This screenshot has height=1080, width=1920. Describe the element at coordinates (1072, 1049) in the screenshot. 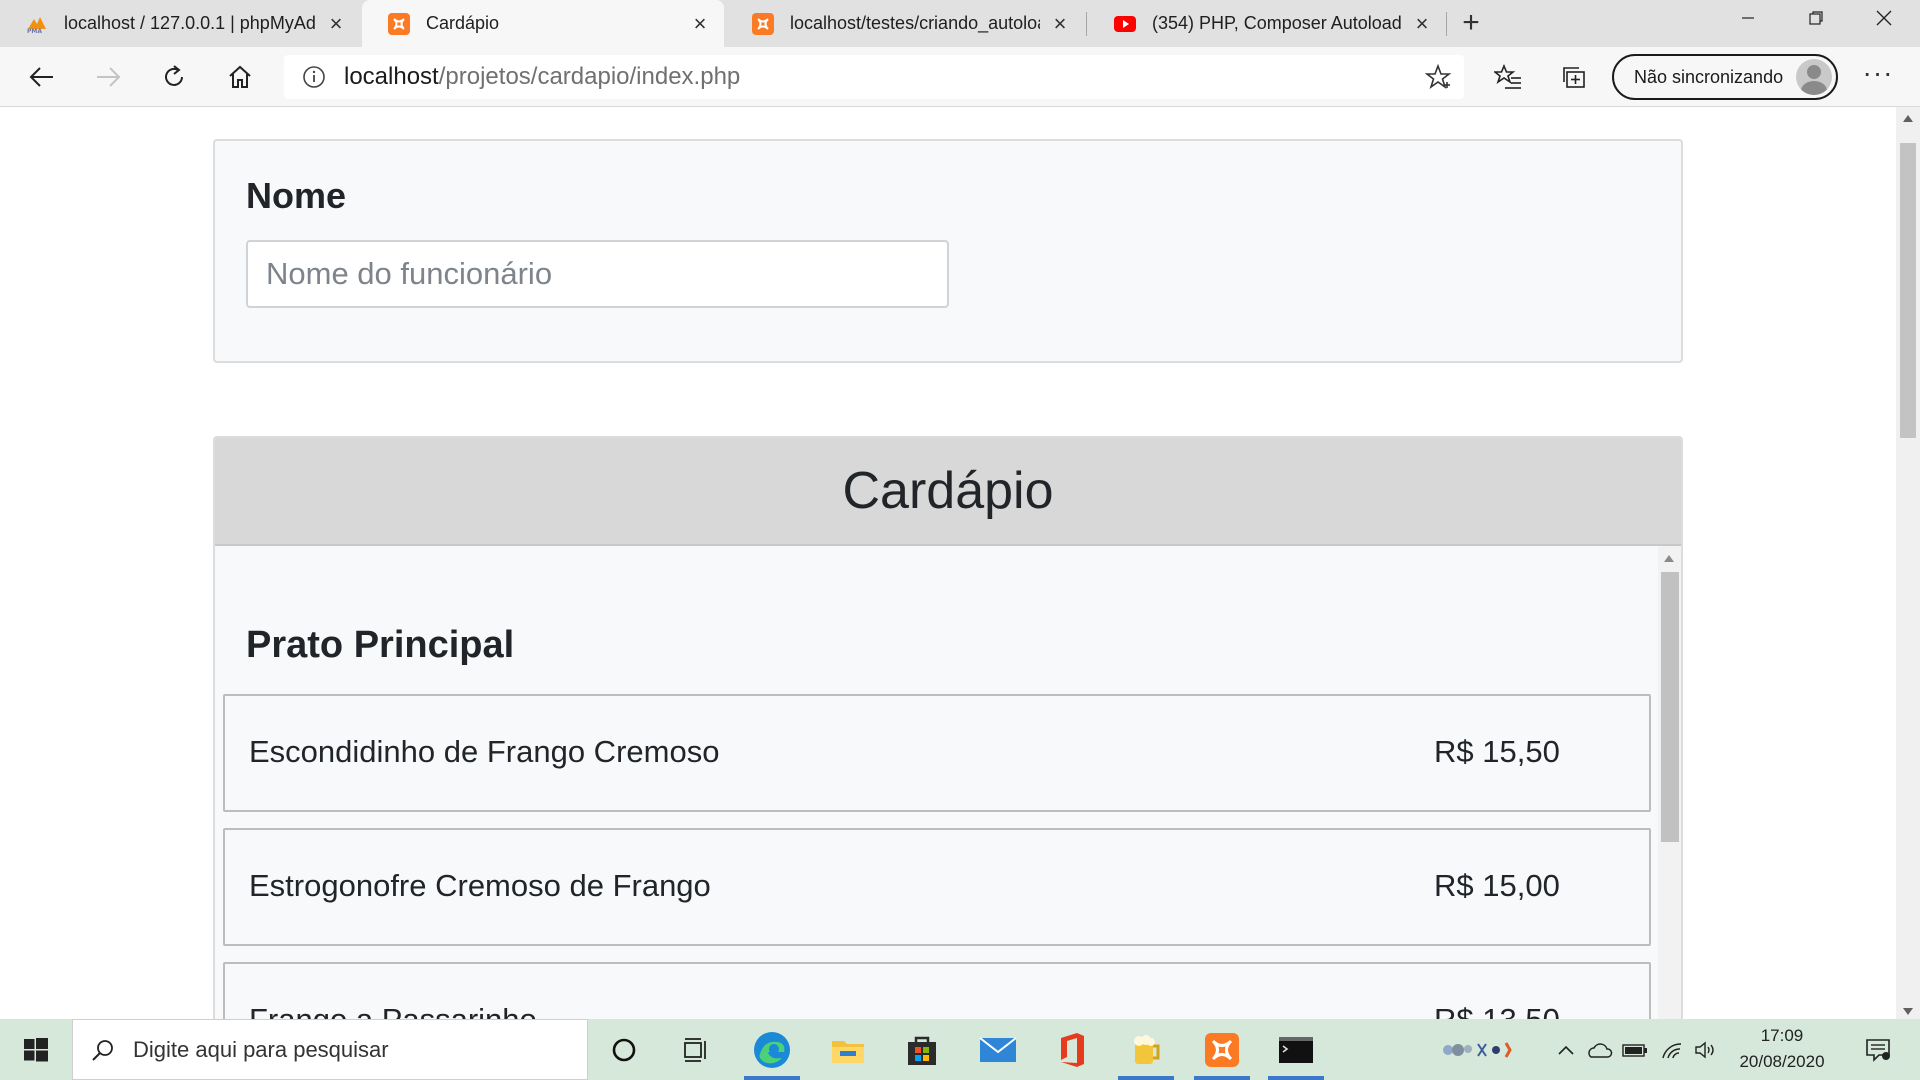

I see `office-icon` at that location.